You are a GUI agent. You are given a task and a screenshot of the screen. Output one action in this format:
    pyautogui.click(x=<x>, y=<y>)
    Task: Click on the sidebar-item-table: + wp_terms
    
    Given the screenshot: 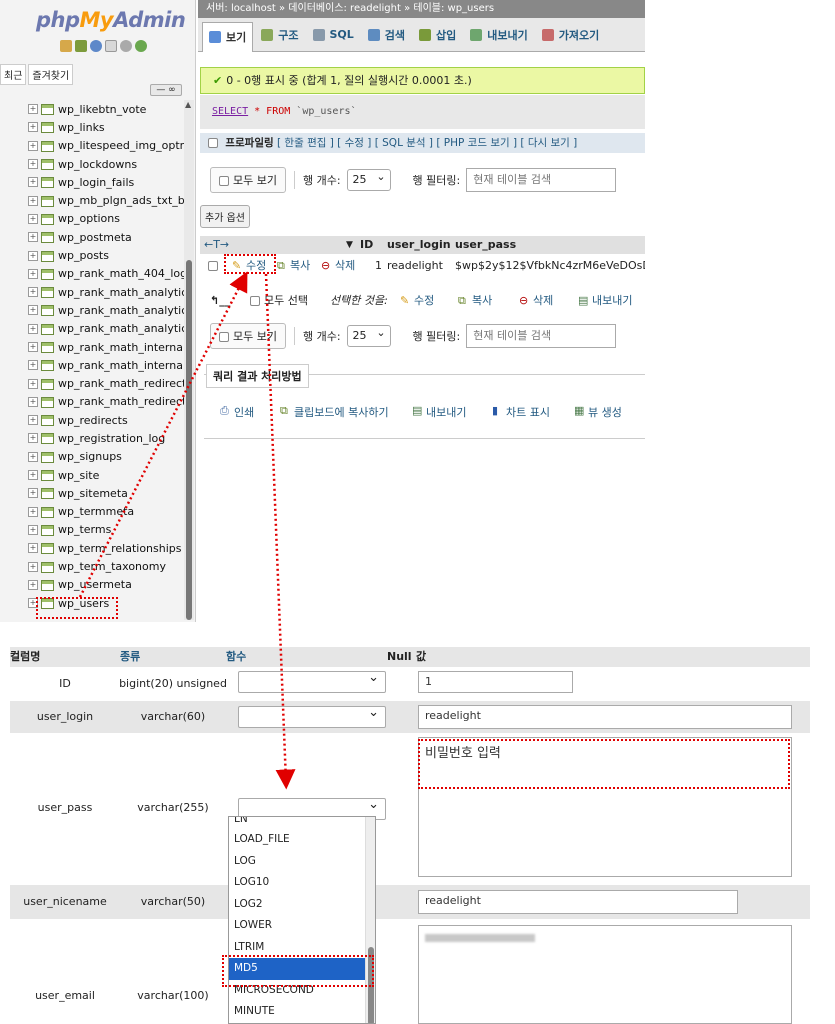 What is the action you would take?
    pyautogui.click(x=106, y=530)
    